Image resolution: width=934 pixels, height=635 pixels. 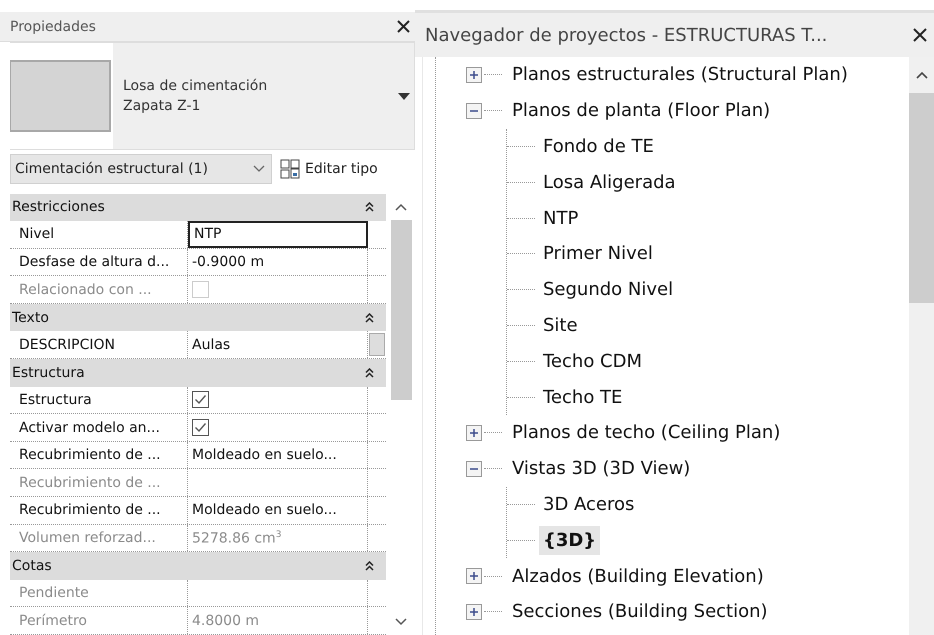 What do you see at coordinates (99, 344) in the screenshot?
I see `property-name: DESCRIPCION` at bounding box center [99, 344].